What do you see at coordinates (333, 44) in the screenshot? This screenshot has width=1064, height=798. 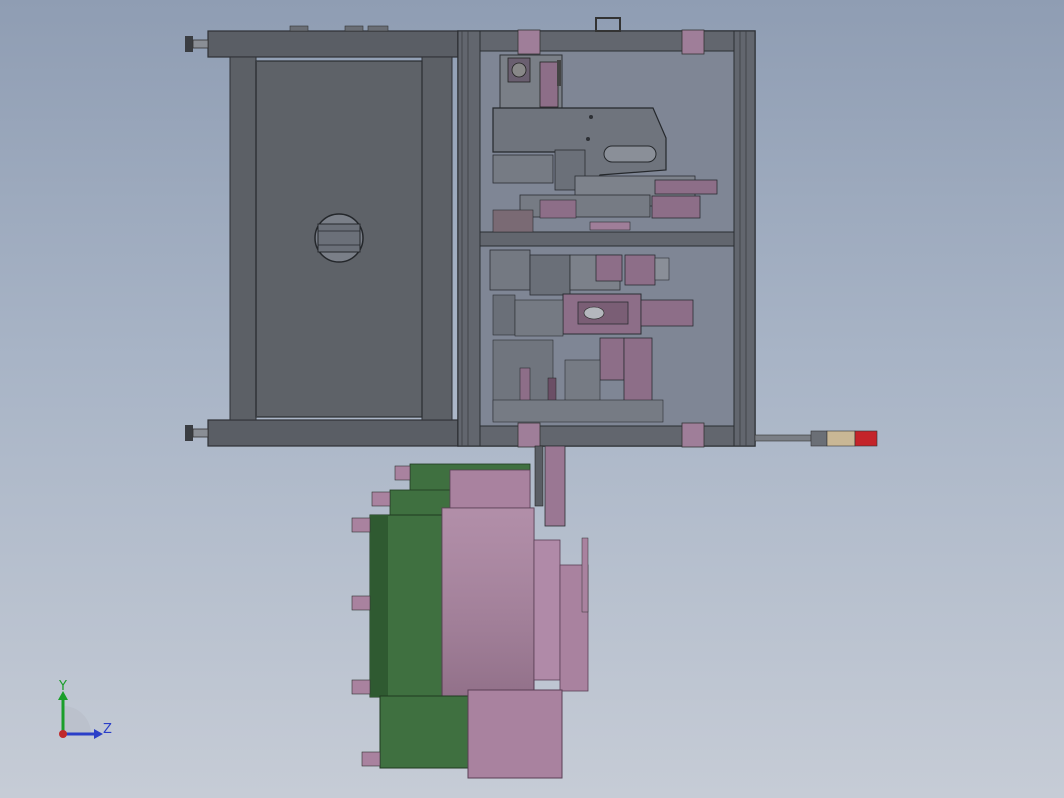 I see `left-frame-top-rail` at bounding box center [333, 44].